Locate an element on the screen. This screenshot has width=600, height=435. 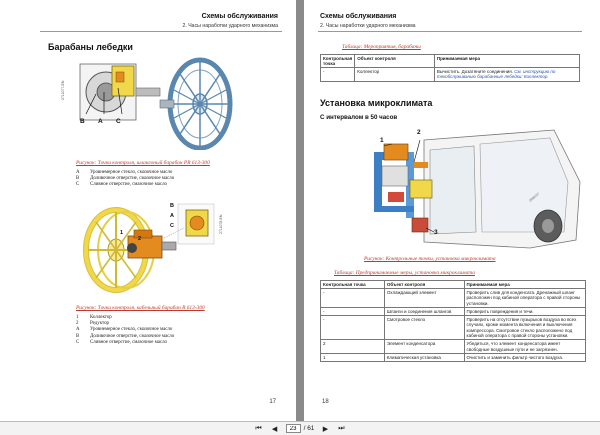
cable-drum-illustration: 2711078-EN is located at coordinates (153, 248).